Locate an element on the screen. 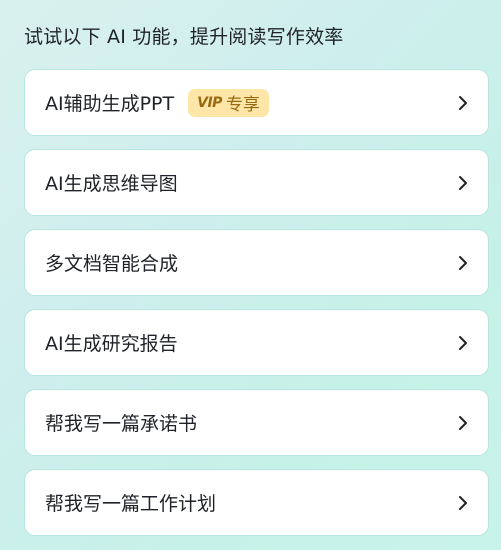 The width and height of the screenshot is (501, 550). feature-label: AI生成研究报告 is located at coordinates (111, 344).